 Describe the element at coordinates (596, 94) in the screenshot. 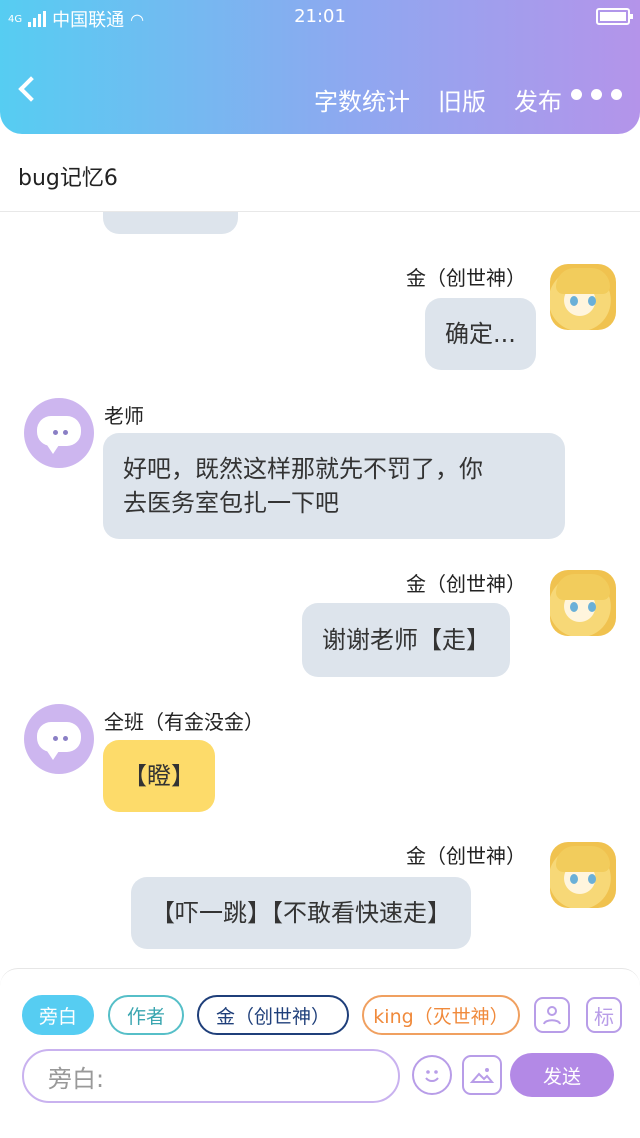

I see `more-icon` at that location.